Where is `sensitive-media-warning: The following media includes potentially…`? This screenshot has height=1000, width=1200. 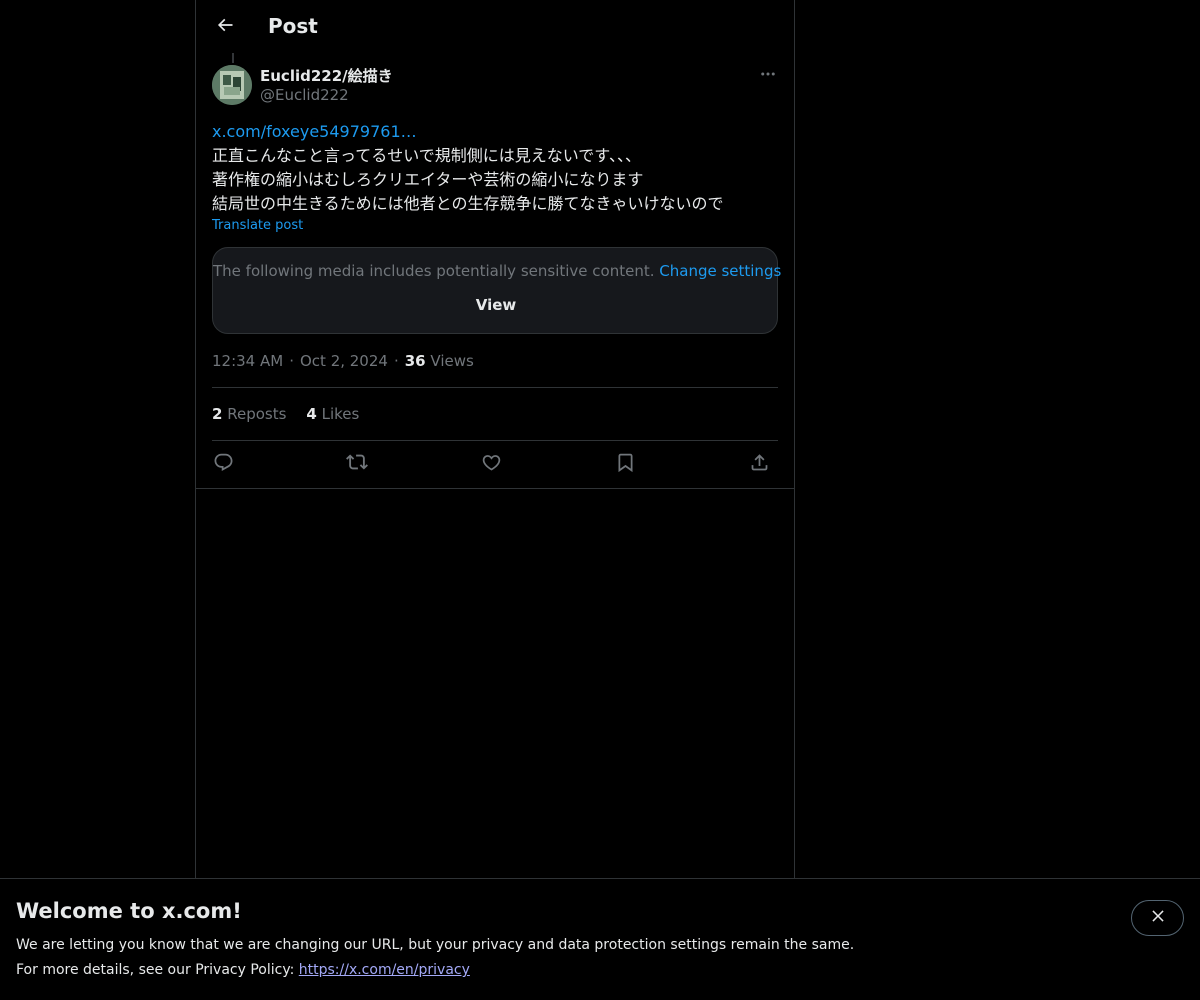 sensitive-media-warning: The following media includes potentially… is located at coordinates (496, 290).